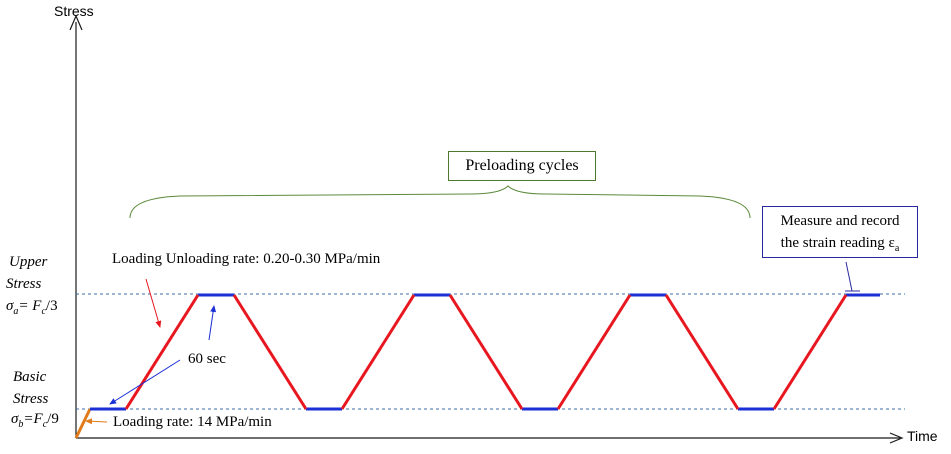  I want to click on formula-eq: =F, so click(33, 419).